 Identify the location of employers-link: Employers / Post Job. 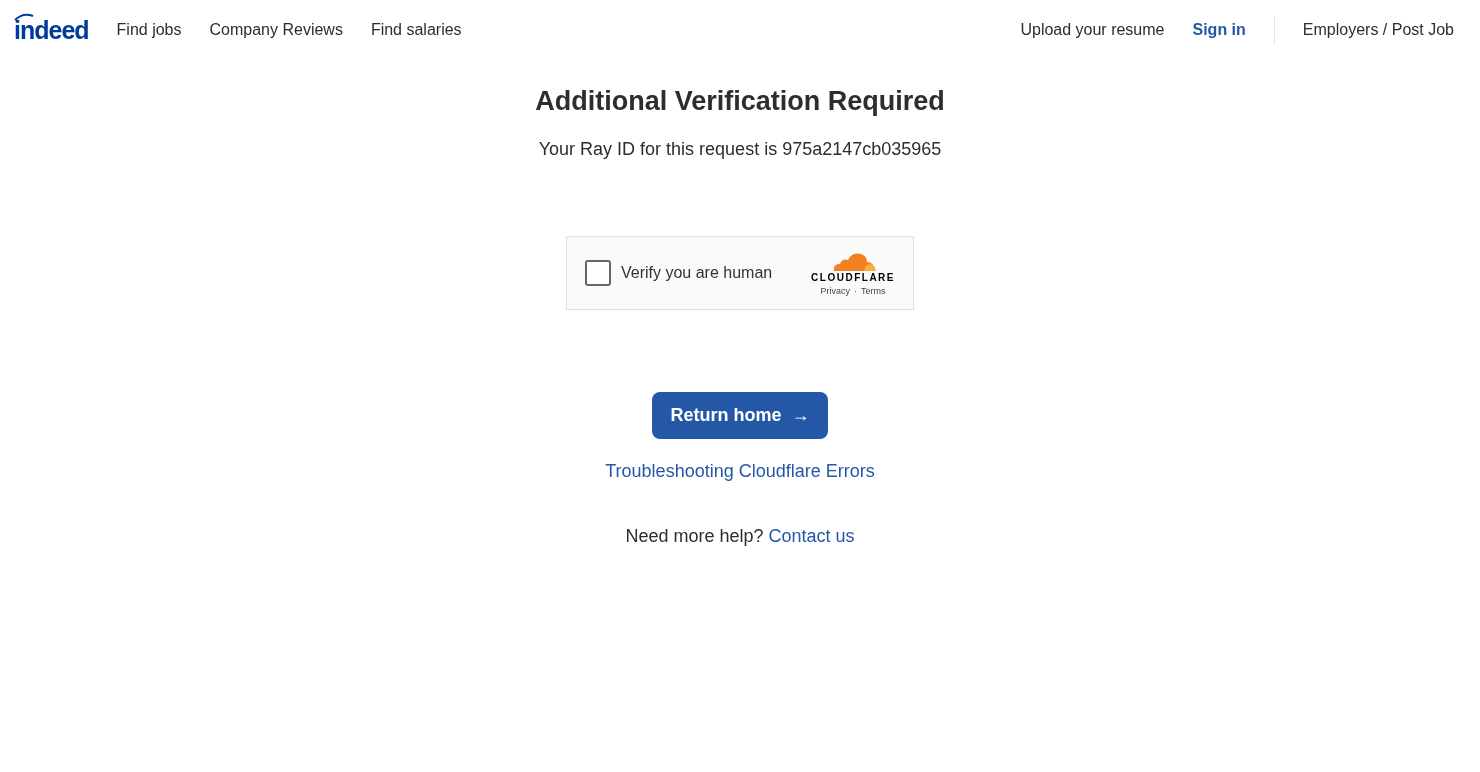
(1378, 30).